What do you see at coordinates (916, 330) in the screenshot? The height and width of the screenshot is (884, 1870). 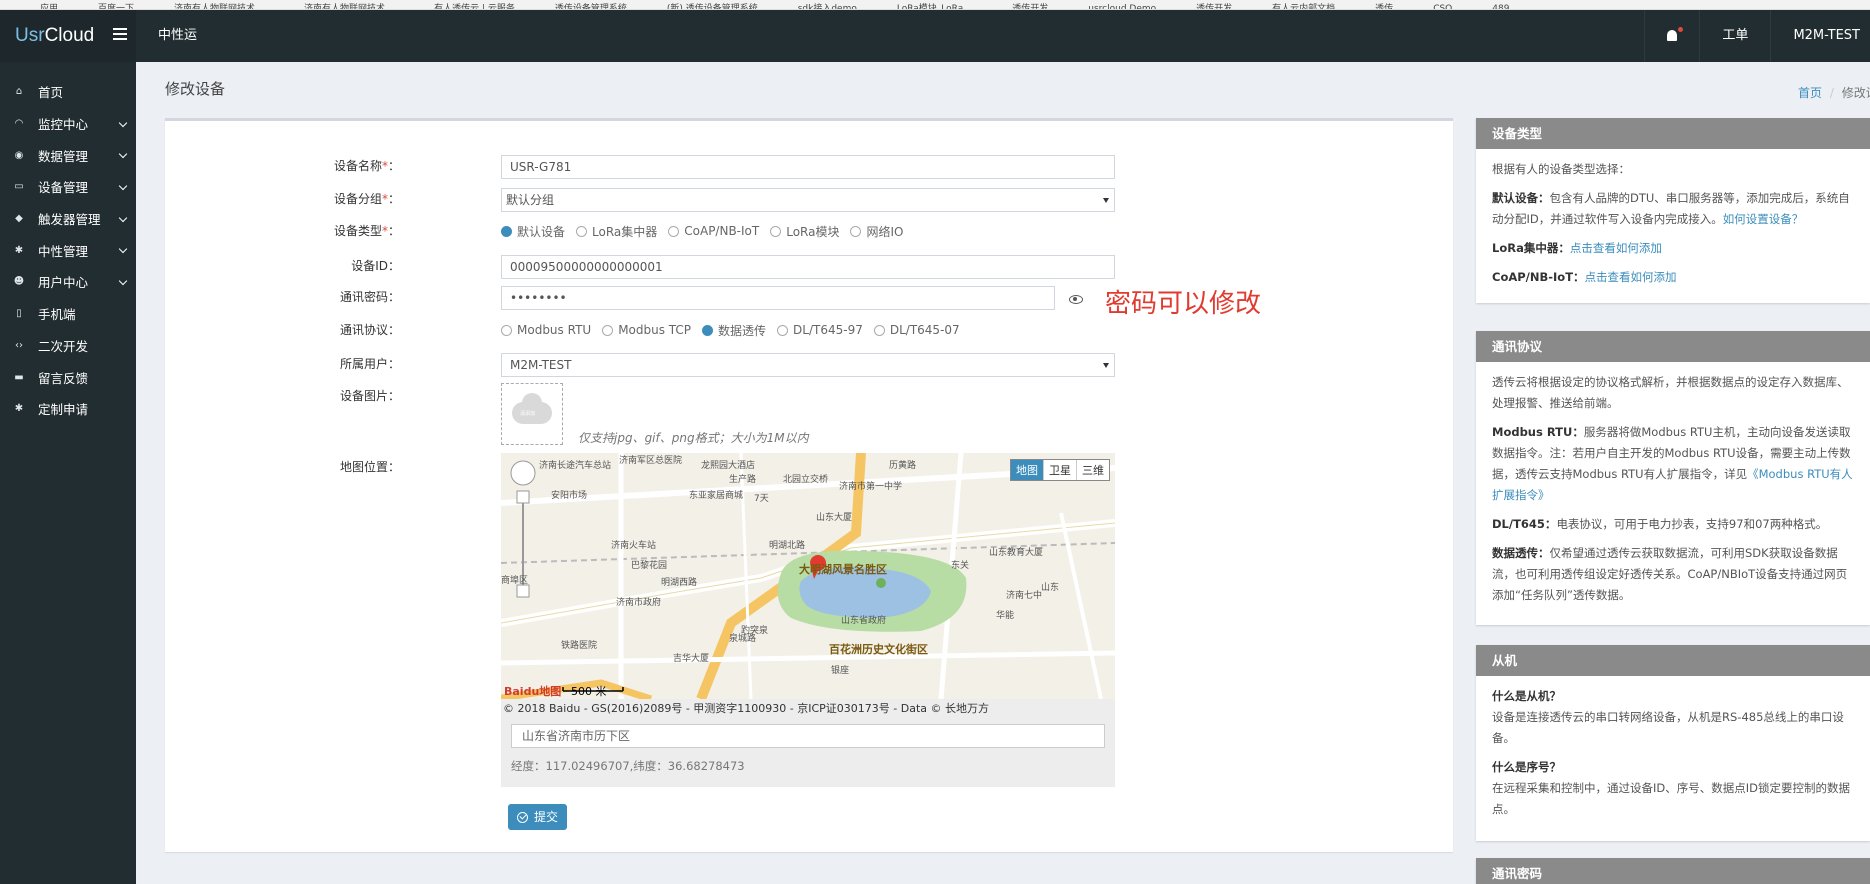 I see `protocol-radio-4: DL/T645-07` at bounding box center [916, 330].